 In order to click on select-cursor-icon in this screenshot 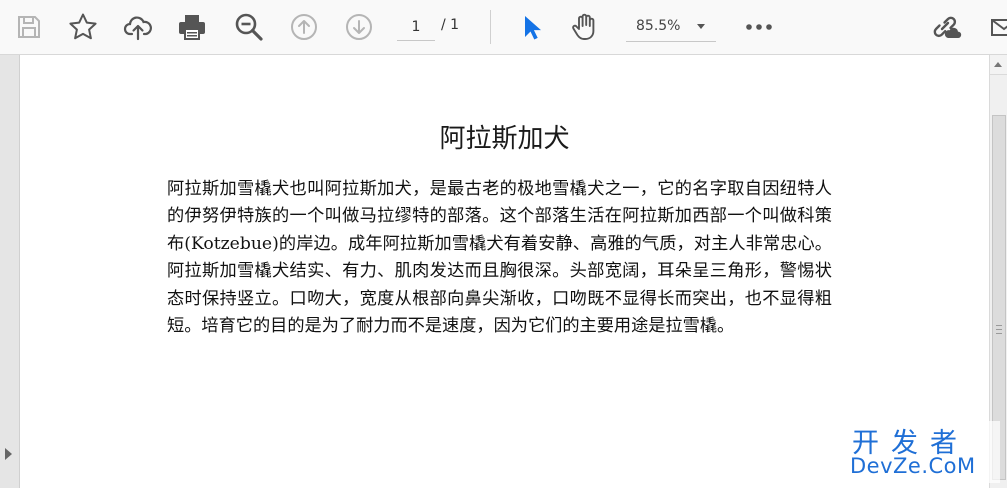, I will do `click(531, 27)`.